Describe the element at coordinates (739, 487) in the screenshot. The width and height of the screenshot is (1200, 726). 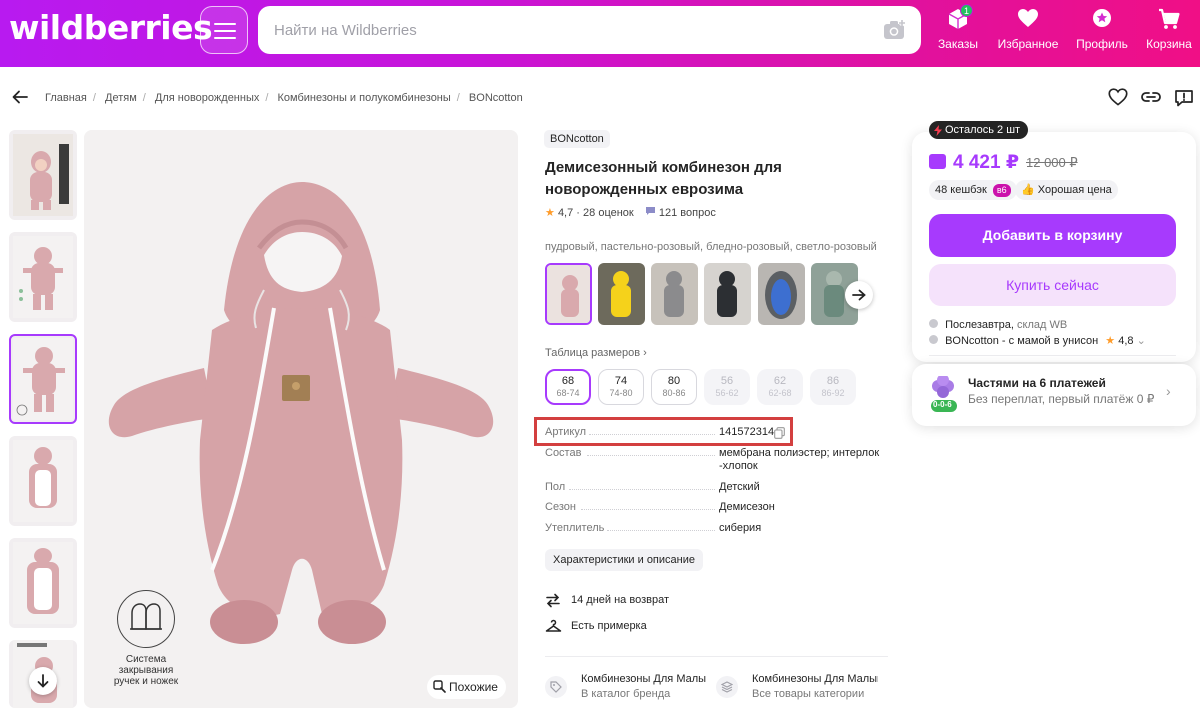
I see `param-value: Детский` at that location.